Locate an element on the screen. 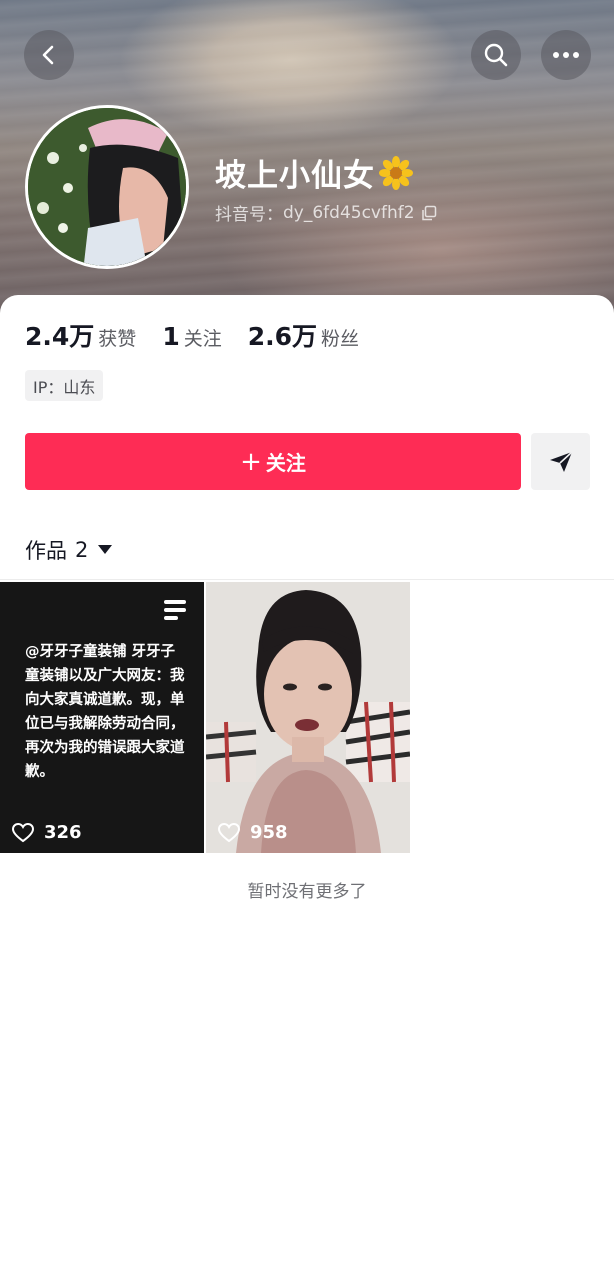 This screenshot has height=1280, width=614. caret-down-icon is located at coordinates (105, 550).